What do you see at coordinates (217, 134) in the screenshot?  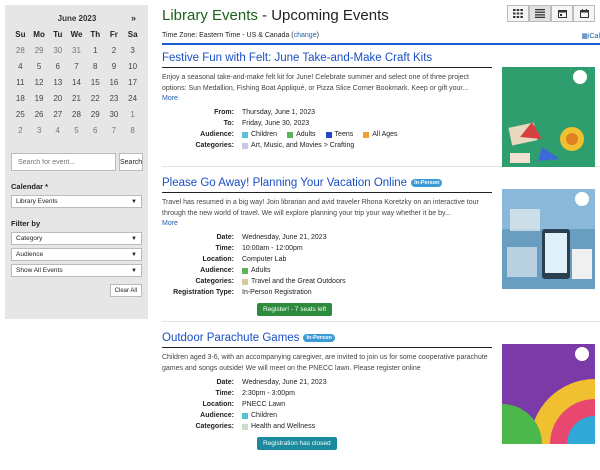 I see `audience-label: Audience:` at bounding box center [217, 134].